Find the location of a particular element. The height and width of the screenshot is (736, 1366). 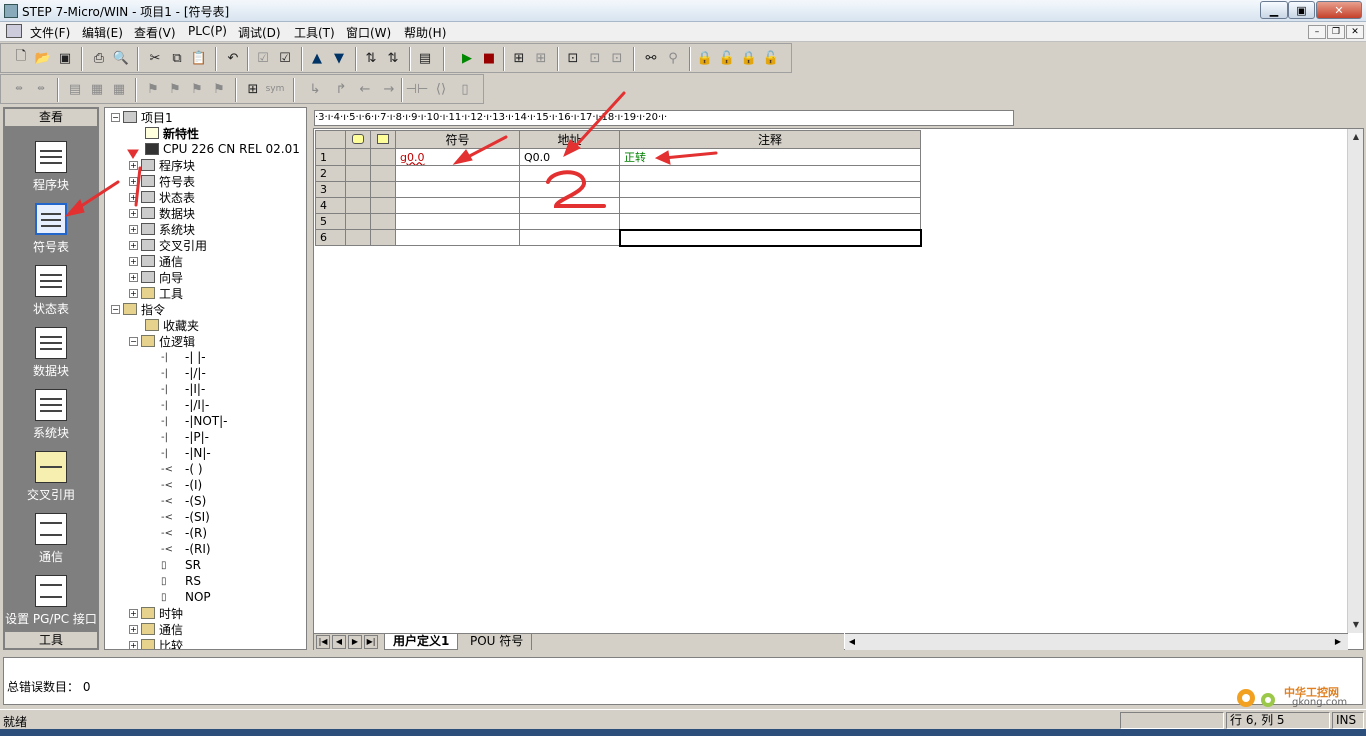

editor-vertical-scrollbar: ▲ ▼ is located at coordinates (1355, 381).